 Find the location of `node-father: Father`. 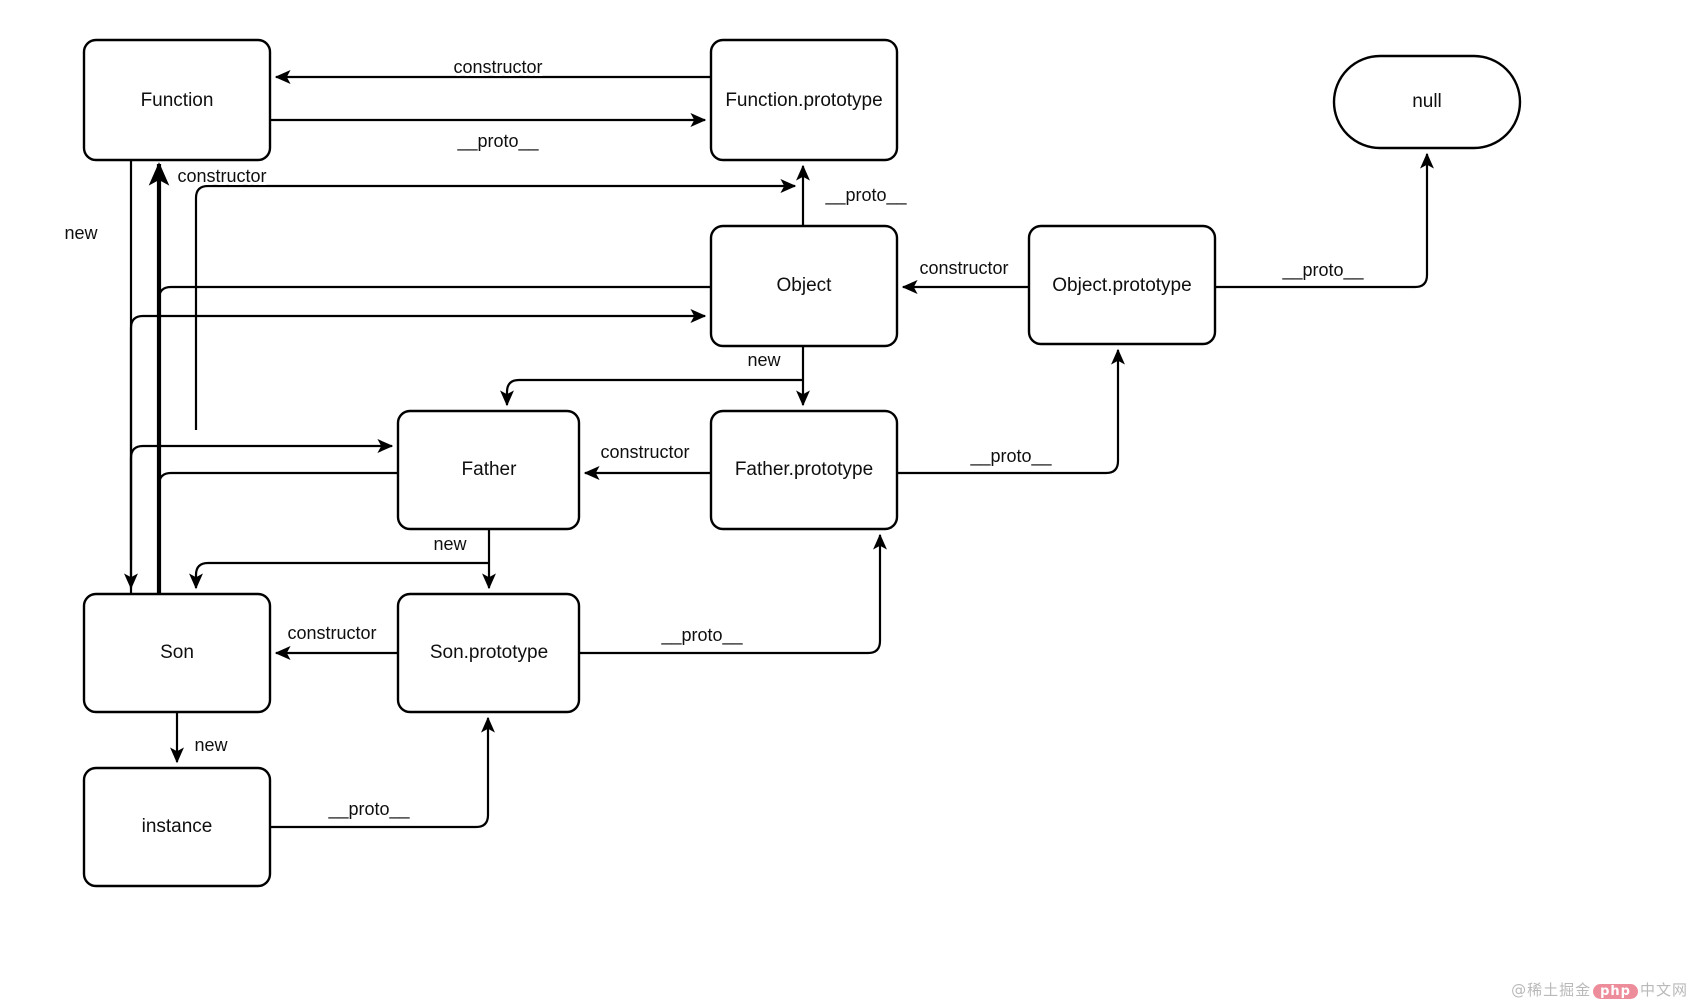

node-father: Father is located at coordinates (488, 470).